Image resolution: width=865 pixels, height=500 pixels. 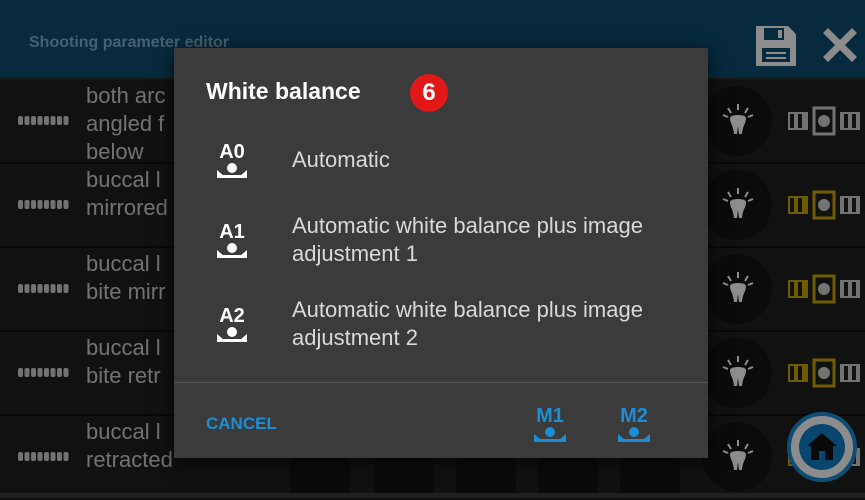 I want to click on dialog-title: White balance, so click(x=283, y=91).